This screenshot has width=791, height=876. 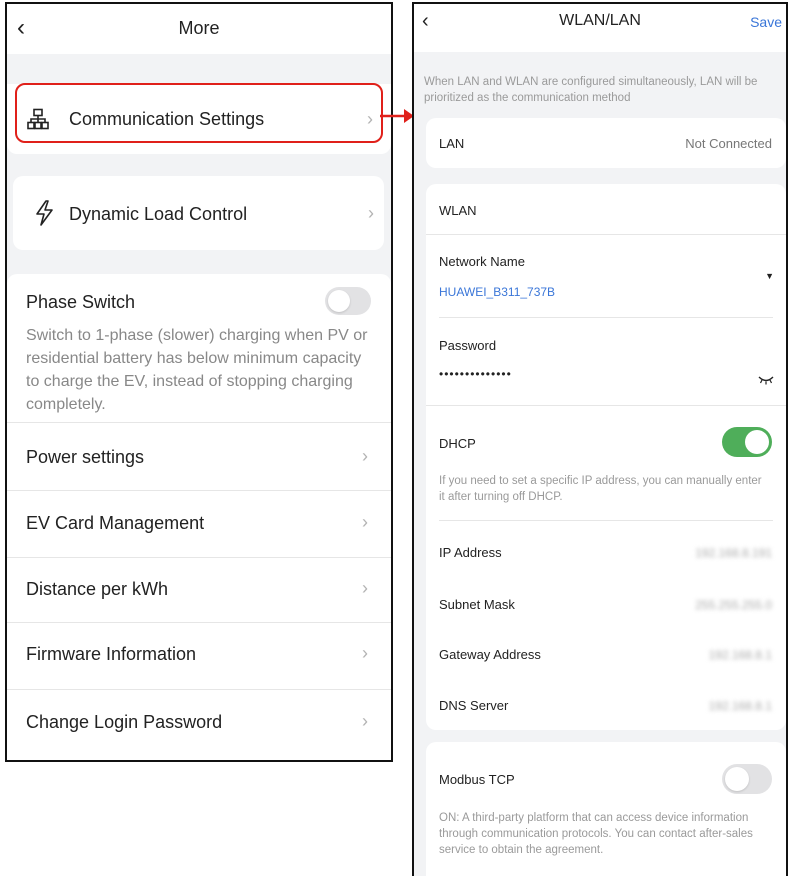 I want to click on password-label: Password, so click(x=468, y=345).